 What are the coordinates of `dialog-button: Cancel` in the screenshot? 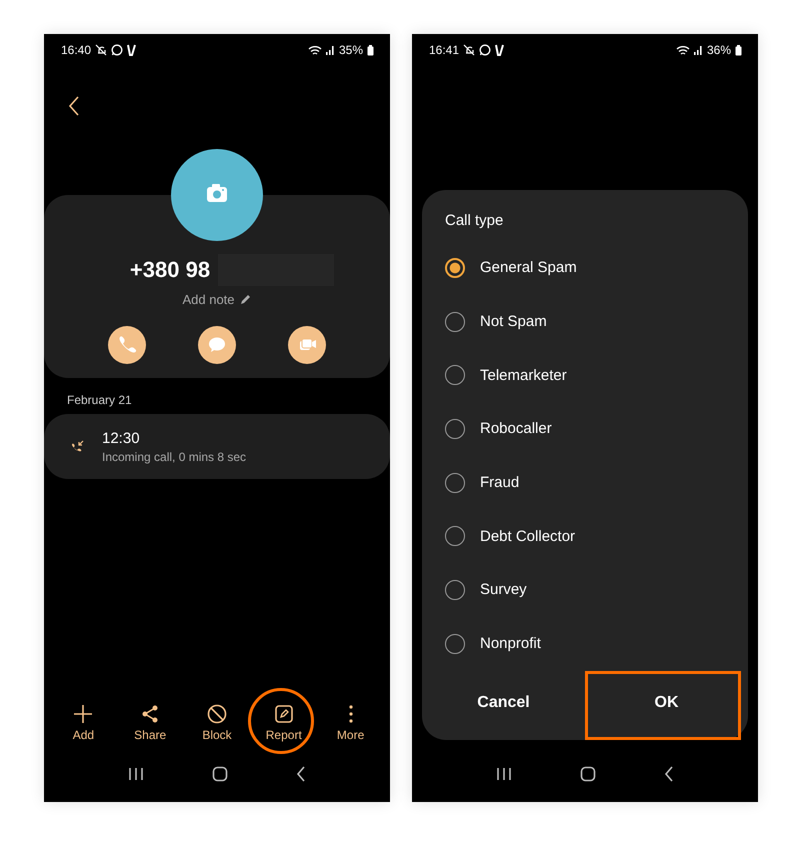 It's located at (503, 702).